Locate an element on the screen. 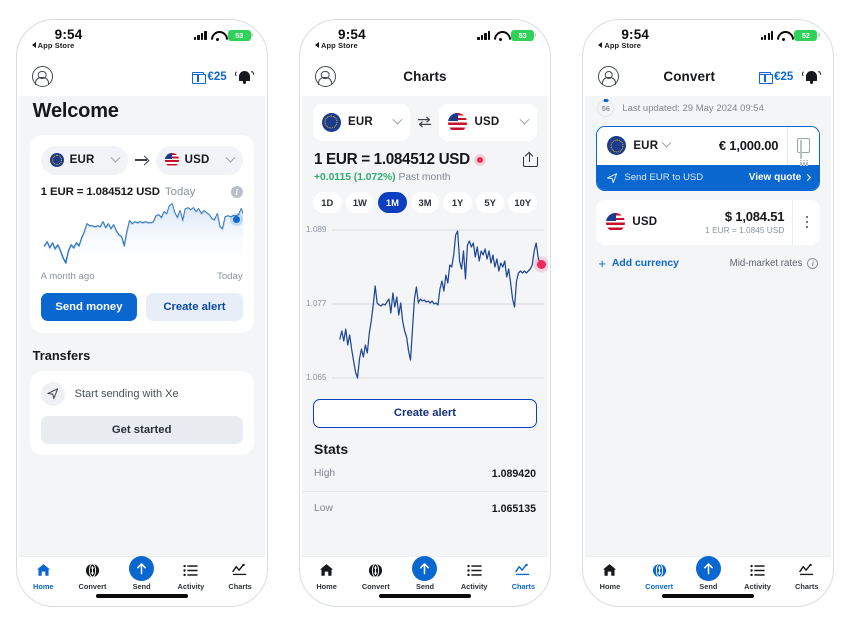 The image size is (850, 625). sparkline-axis-labels: A month ago Today is located at coordinates (142, 276).